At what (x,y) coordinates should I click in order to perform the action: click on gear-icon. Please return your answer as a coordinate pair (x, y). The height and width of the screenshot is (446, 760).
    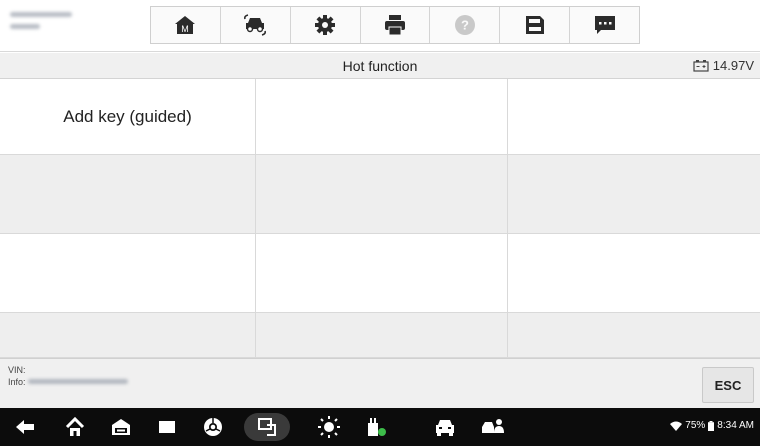
    Looking at the image, I should click on (325, 25).